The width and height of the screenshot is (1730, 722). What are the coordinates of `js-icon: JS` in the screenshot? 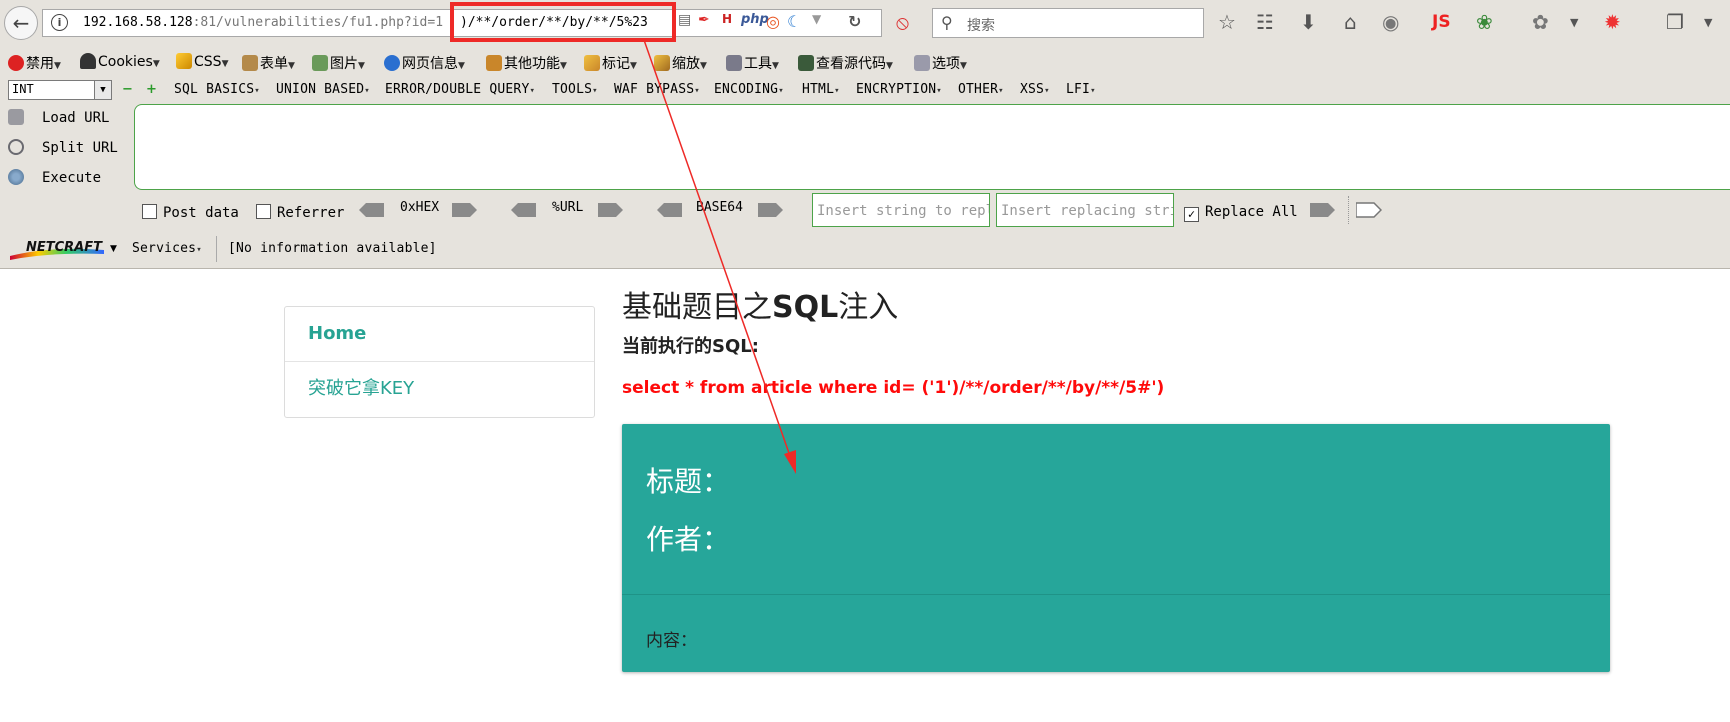 It's located at (1441, 22).